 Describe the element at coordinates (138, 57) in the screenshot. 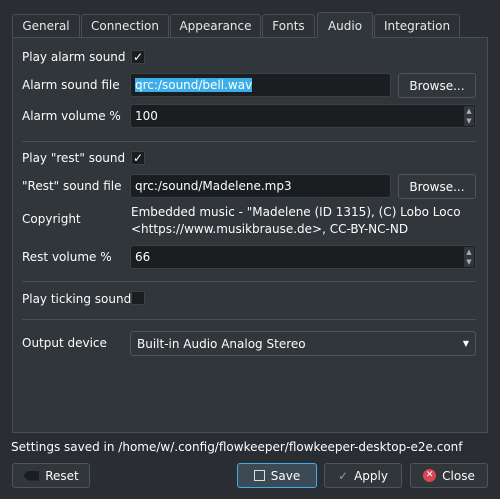

I see `play-alarm-checkbox: ✓` at that location.